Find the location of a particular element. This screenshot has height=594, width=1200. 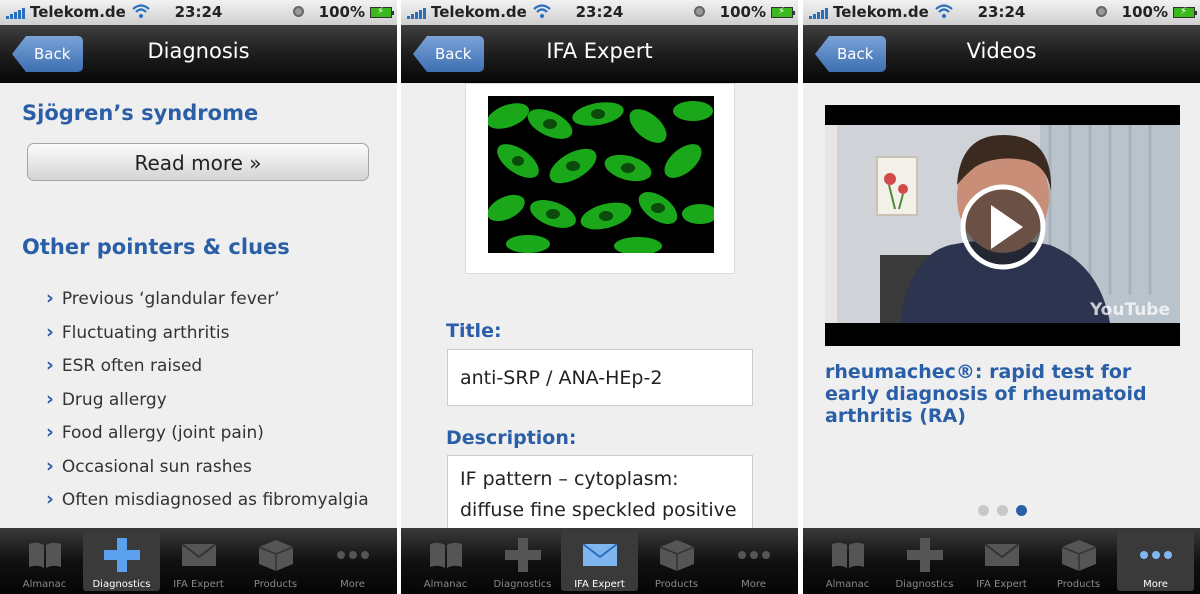

youtube-watermark: YouTube is located at coordinates (1129, 310).